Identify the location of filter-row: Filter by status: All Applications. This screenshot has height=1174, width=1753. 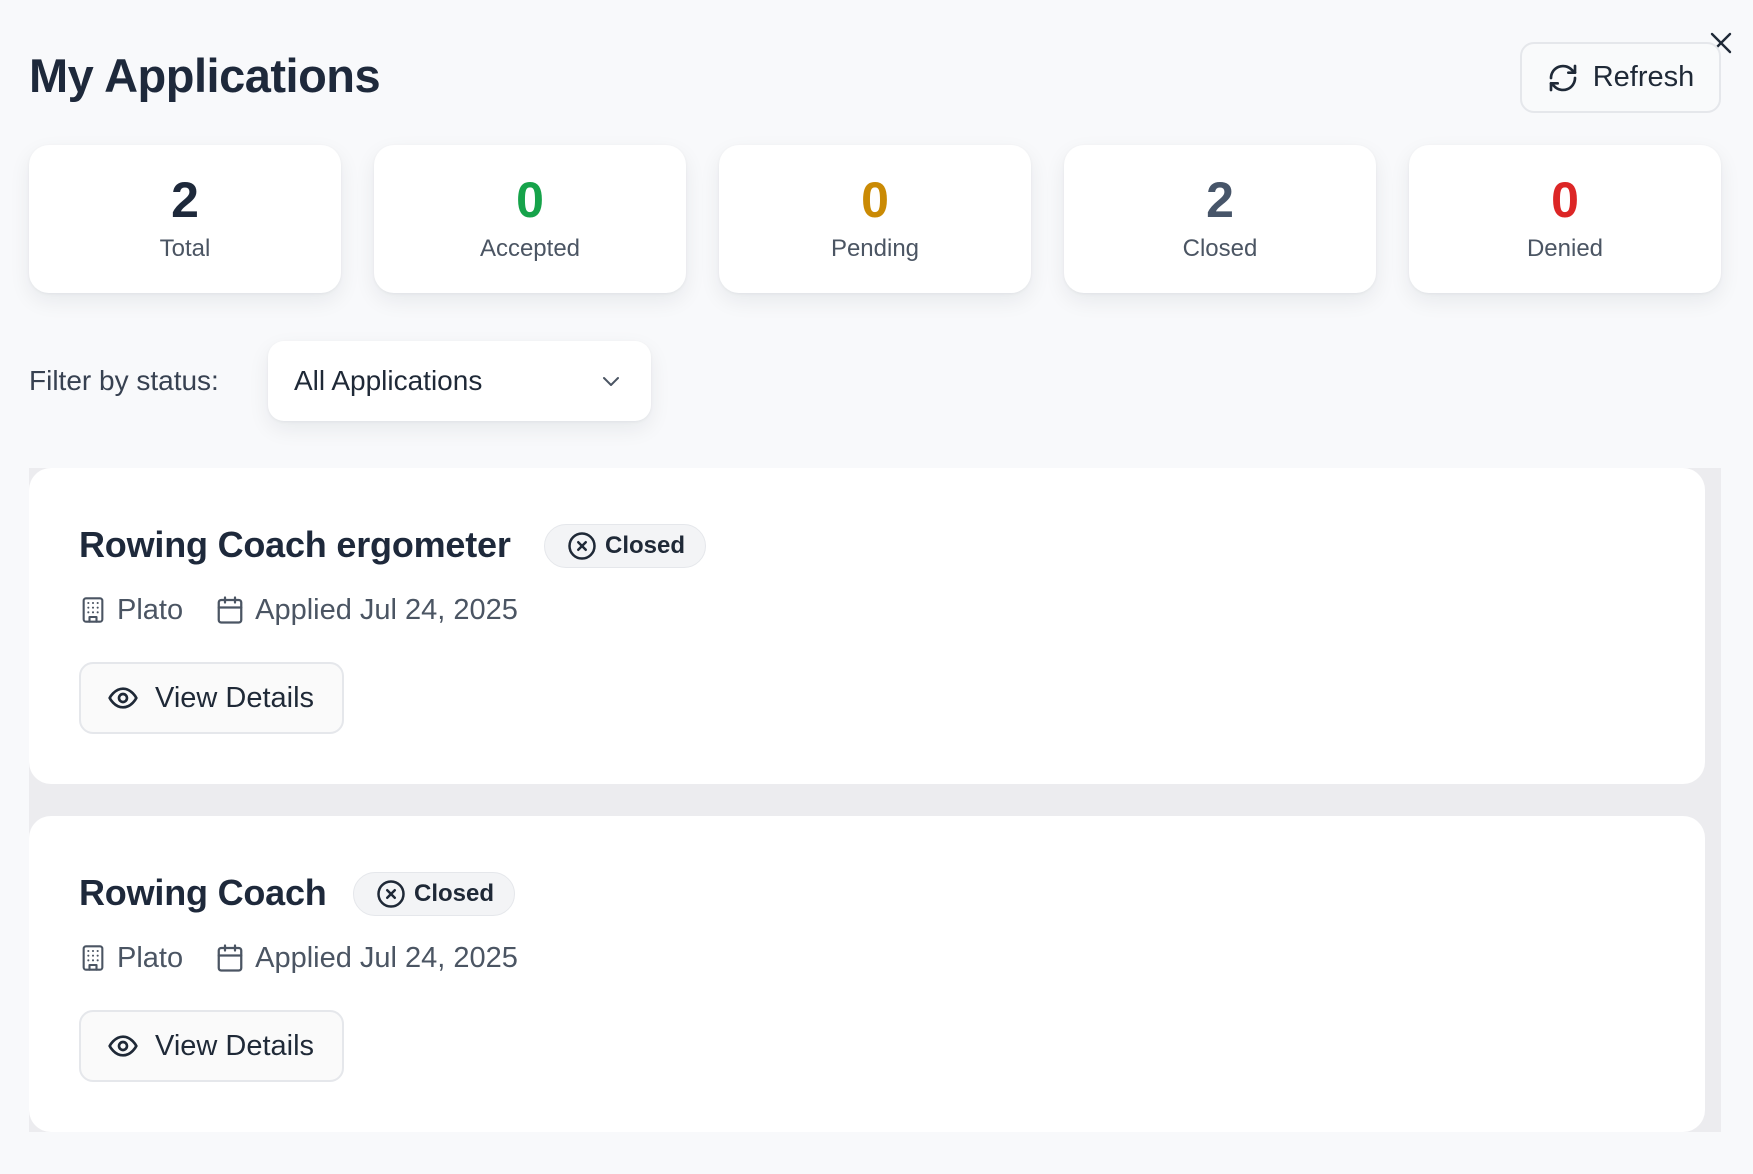
(379, 381).